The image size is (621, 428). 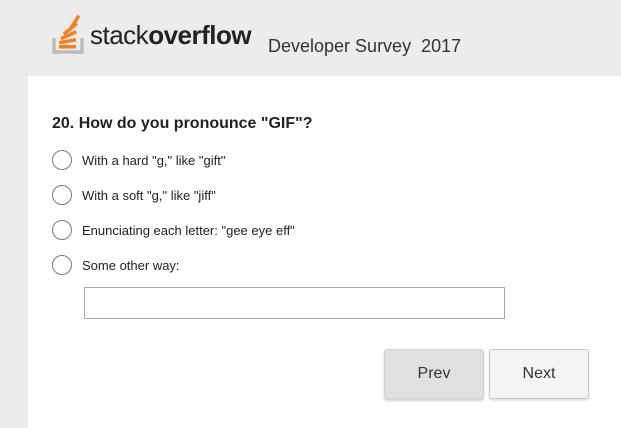 What do you see at coordinates (182, 123) in the screenshot?
I see `question-title: 20. How do you pronounce "GIF"?` at bounding box center [182, 123].